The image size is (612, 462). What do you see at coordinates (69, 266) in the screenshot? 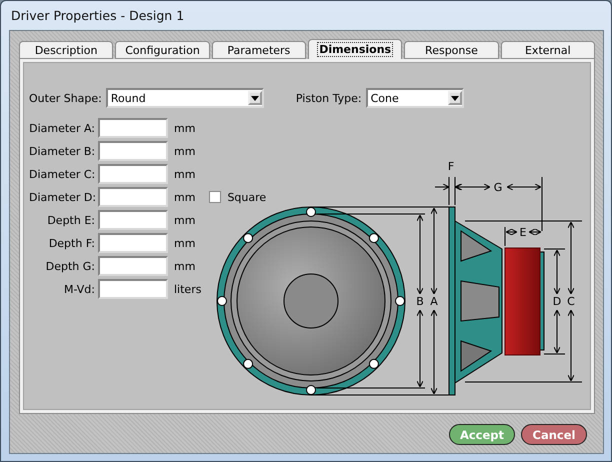
I see `field-label: Depth G:` at bounding box center [69, 266].